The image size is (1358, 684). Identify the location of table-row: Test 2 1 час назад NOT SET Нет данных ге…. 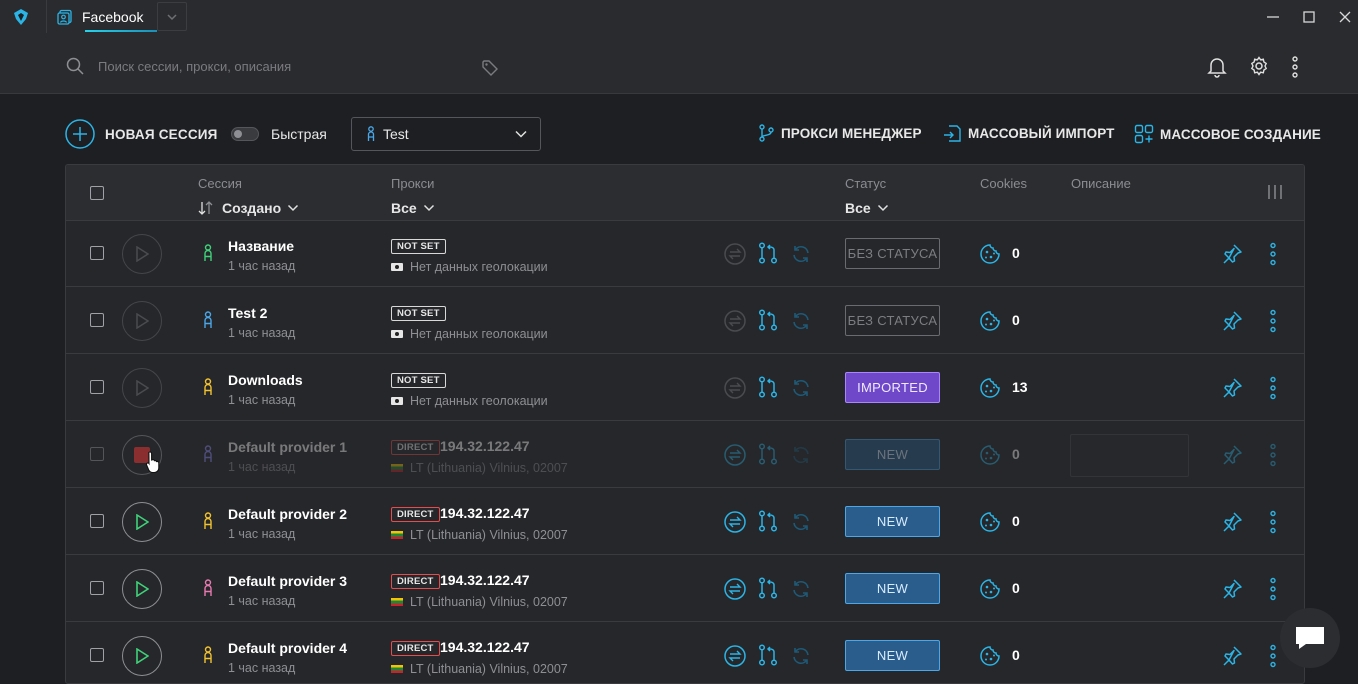
(685, 321).